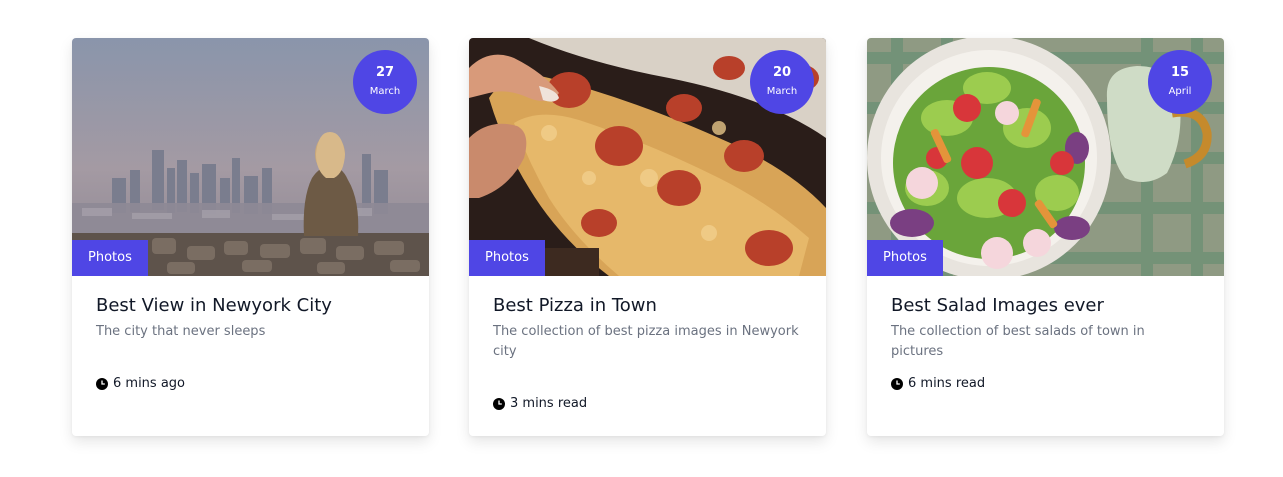 The width and height of the screenshot is (1283, 477). What do you see at coordinates (385, 82) in the screenshot?
I see `date-badge: 27 March` at bounding box center [385, 82].